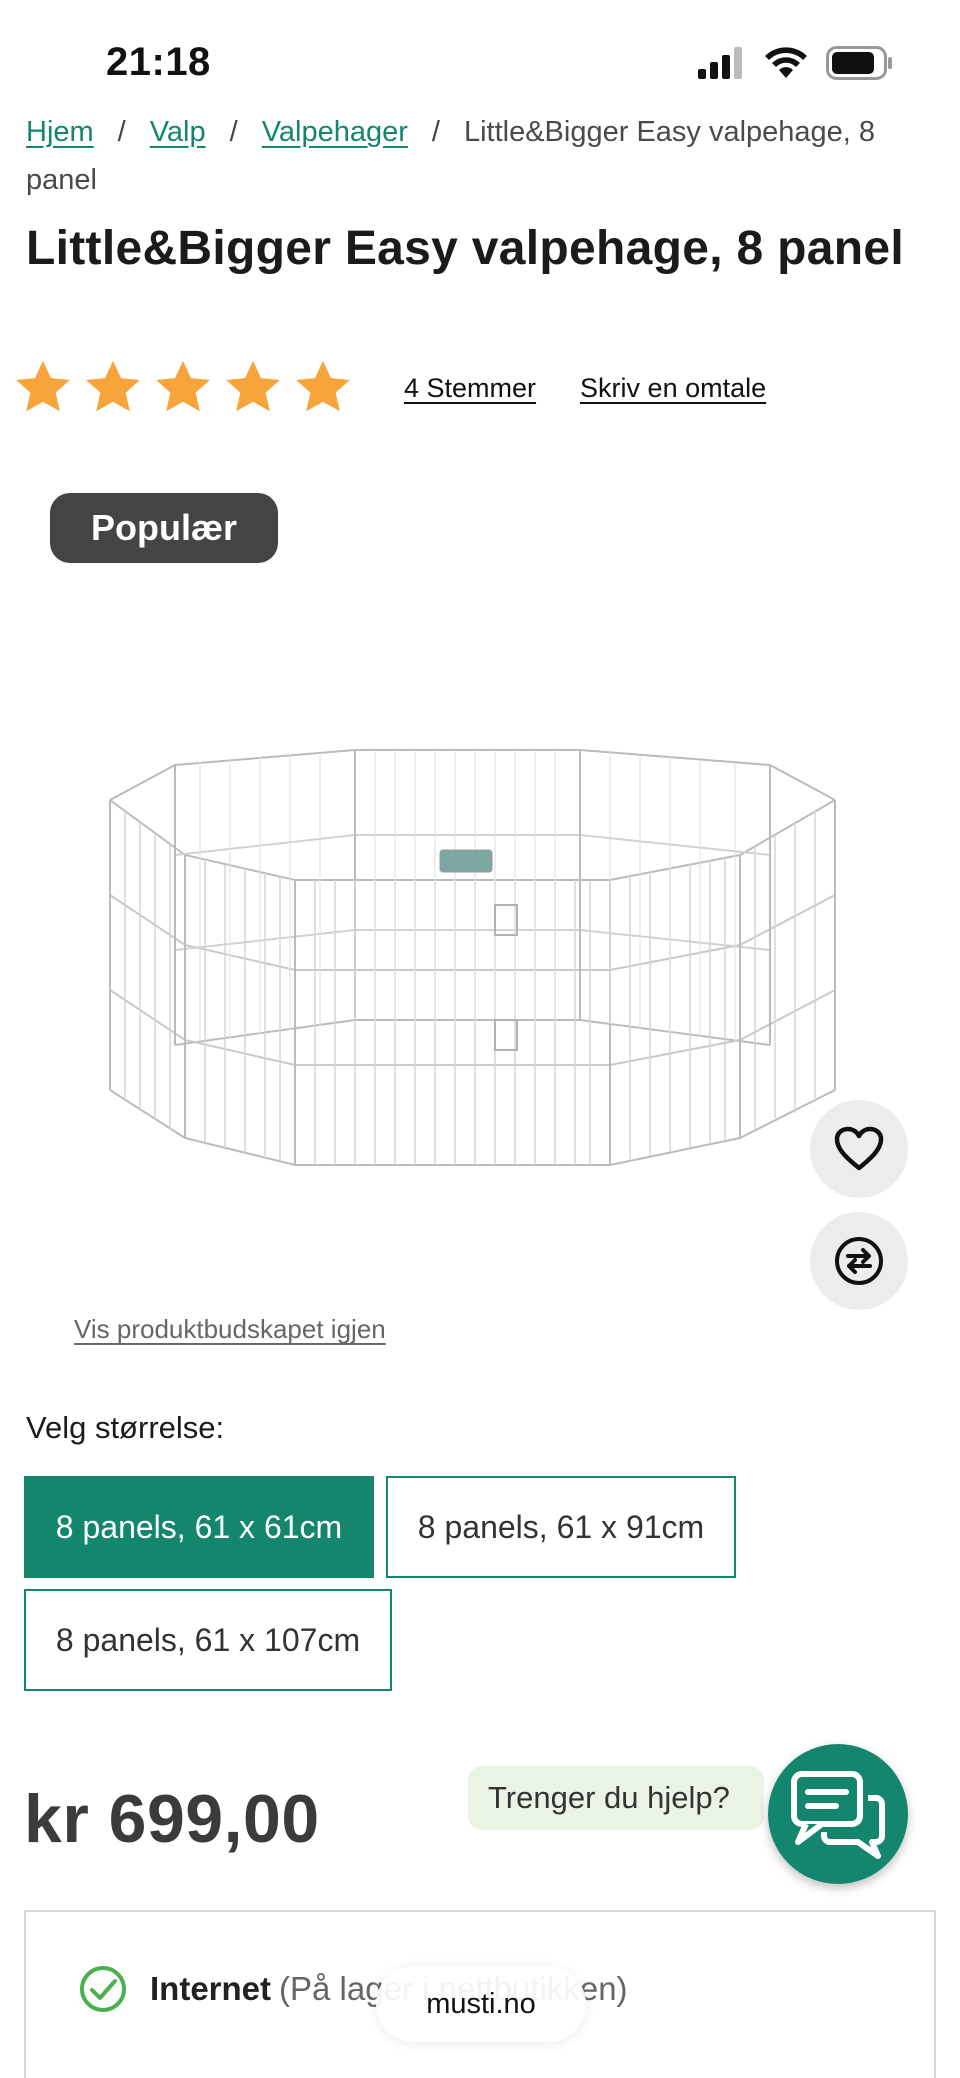  What do you see at coordinates (60, 132) in the screenshot?
I see `breadcrumb-link-home: Hjem` at bounding box center [60, 132].